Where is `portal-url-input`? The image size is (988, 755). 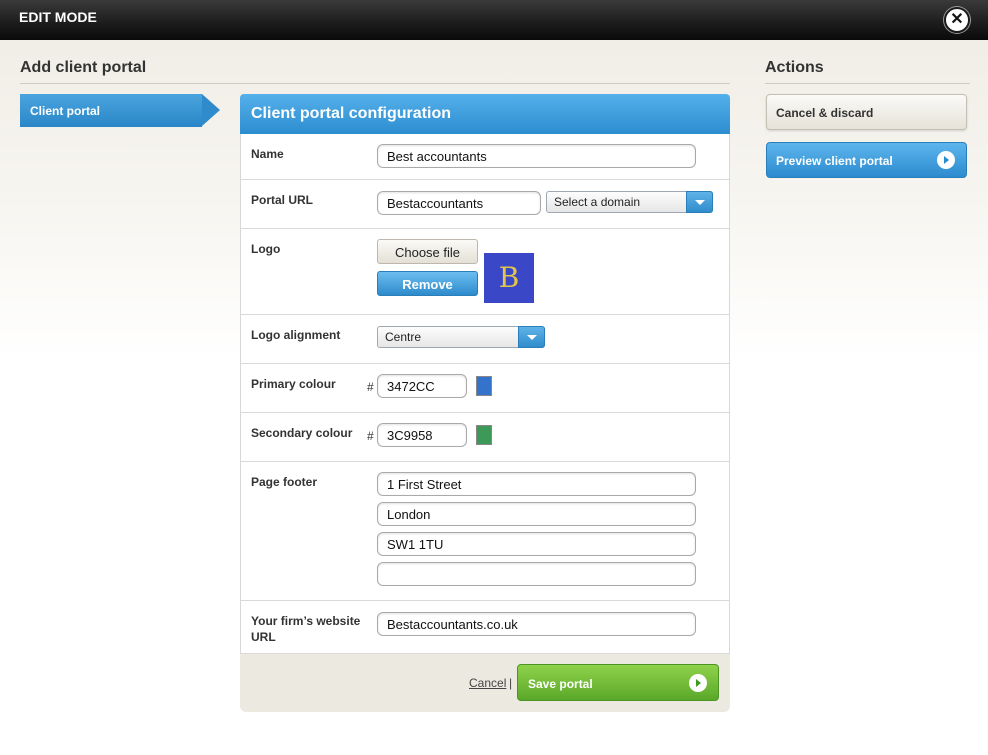 portal-url-input is located at coordinates (459, 203).